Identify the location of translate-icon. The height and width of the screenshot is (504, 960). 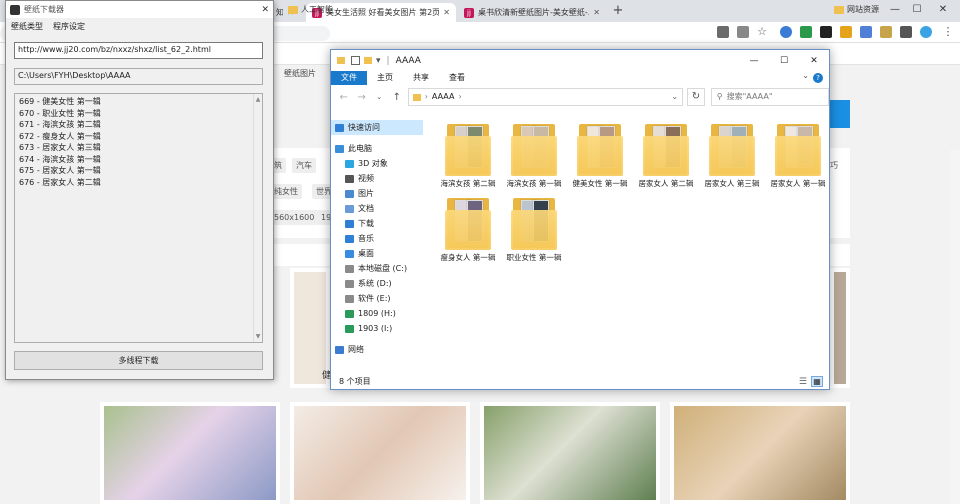
(866, 32).